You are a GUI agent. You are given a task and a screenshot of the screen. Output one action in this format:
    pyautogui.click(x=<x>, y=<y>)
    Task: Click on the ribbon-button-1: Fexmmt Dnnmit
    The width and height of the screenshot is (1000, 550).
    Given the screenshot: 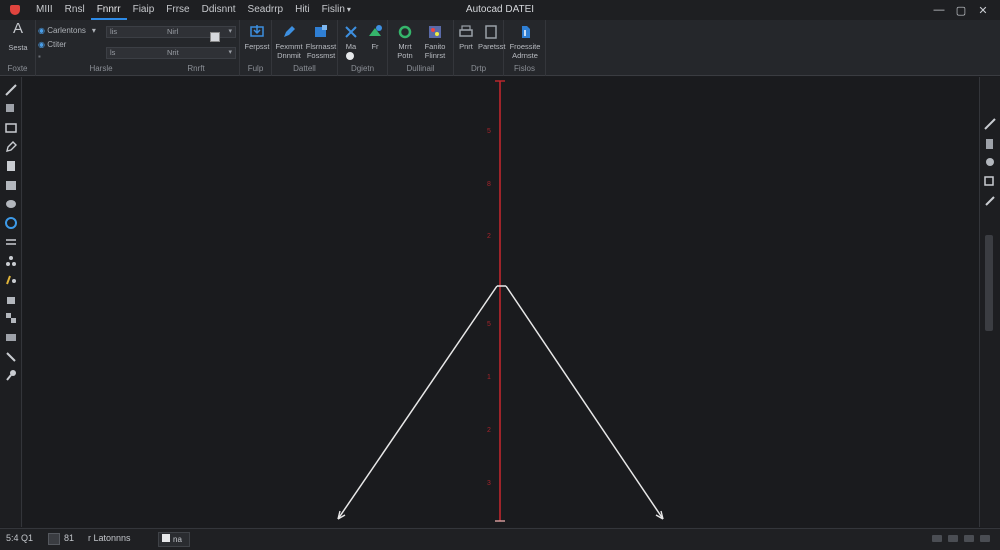 What is the action you would take?
    pyautogui.click(x=289, y=42)
    